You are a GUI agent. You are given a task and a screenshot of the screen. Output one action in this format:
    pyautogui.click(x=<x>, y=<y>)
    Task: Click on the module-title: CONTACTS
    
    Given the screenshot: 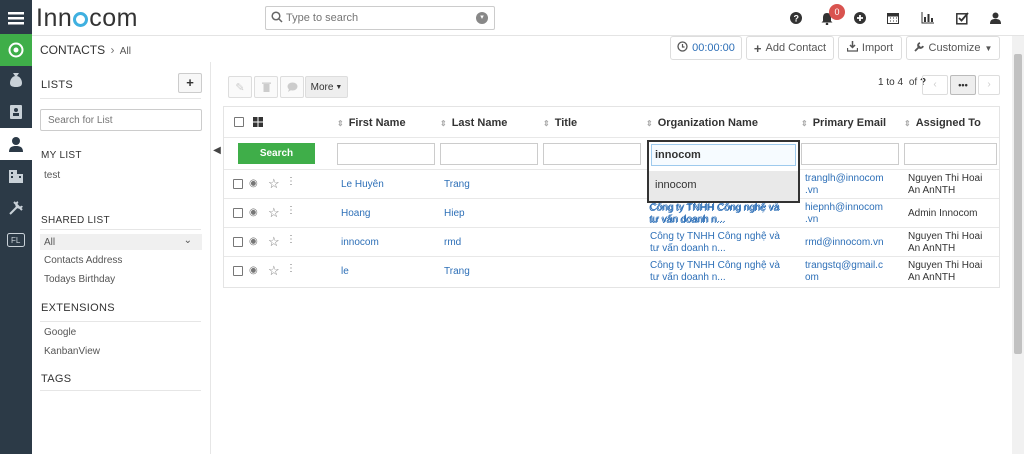 What is the action you would take?
    pyautogui.click(x=72, y=50)
    